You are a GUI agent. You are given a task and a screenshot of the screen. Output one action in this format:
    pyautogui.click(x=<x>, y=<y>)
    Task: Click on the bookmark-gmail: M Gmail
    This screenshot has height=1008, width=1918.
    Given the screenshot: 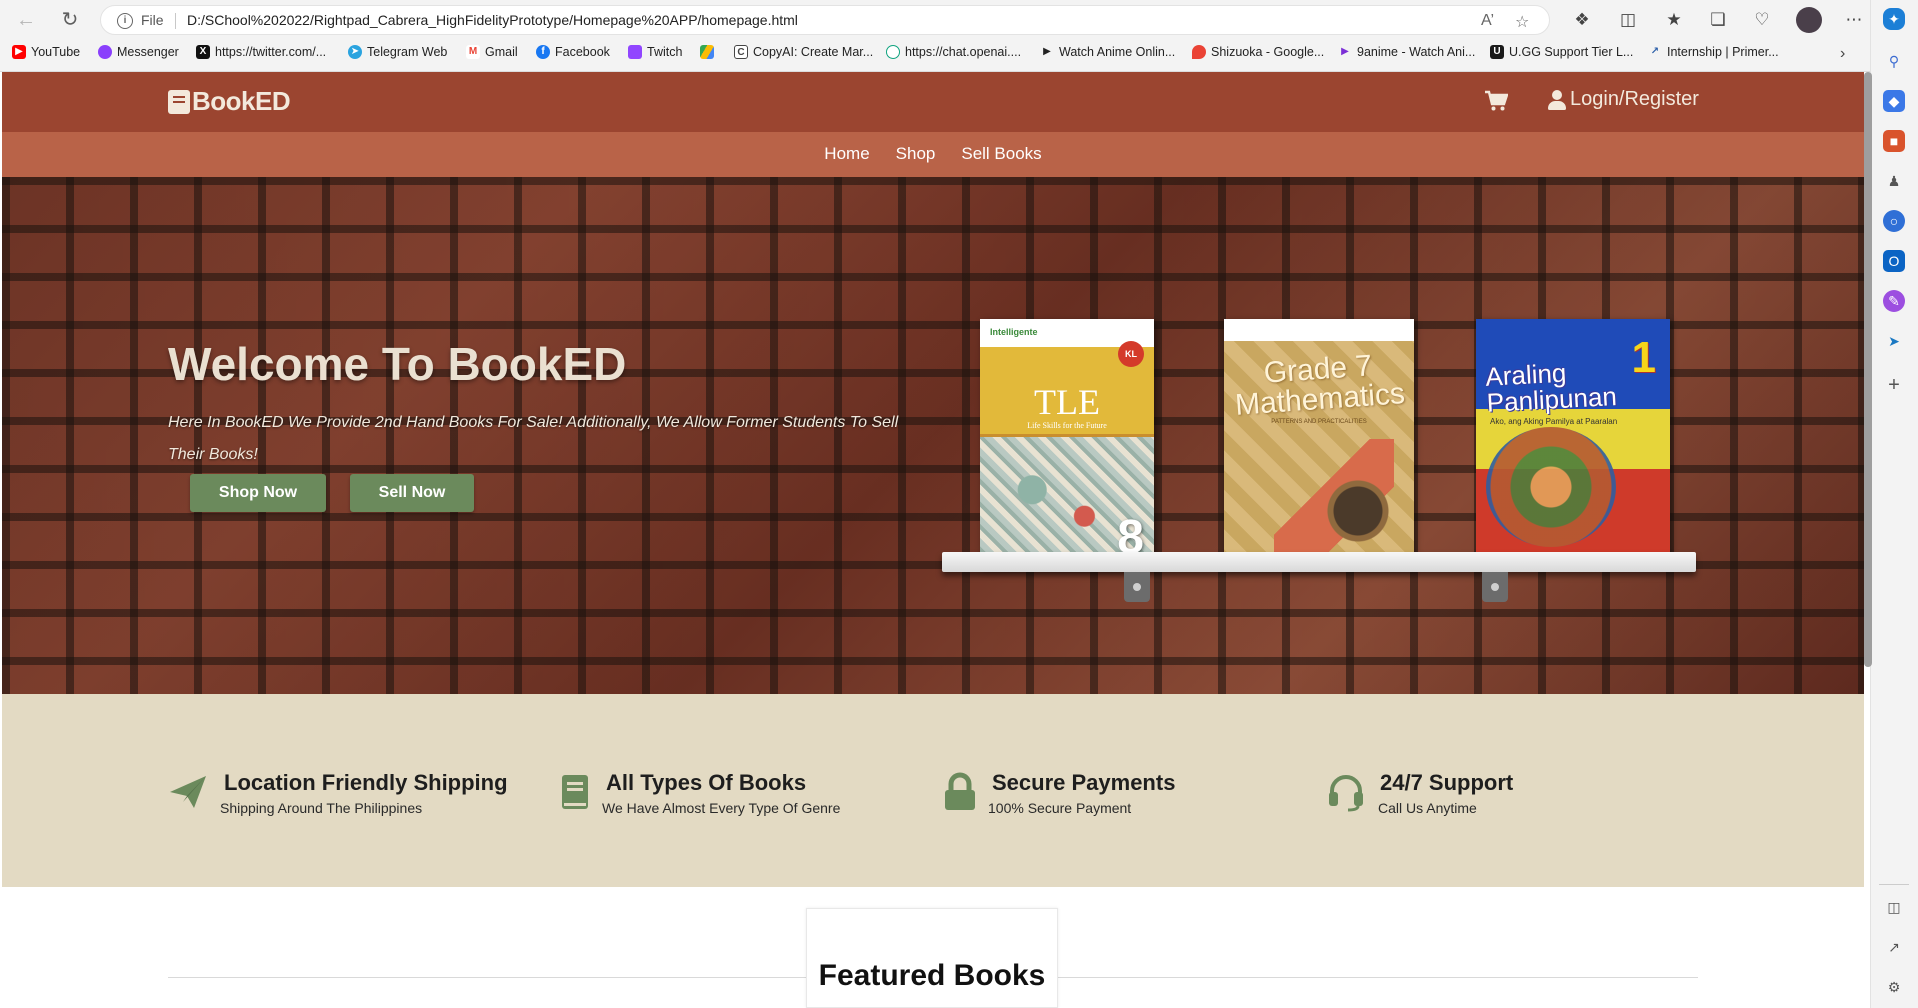 What is the action you would take?
    pyautogui.click(x=492, y=52)
    